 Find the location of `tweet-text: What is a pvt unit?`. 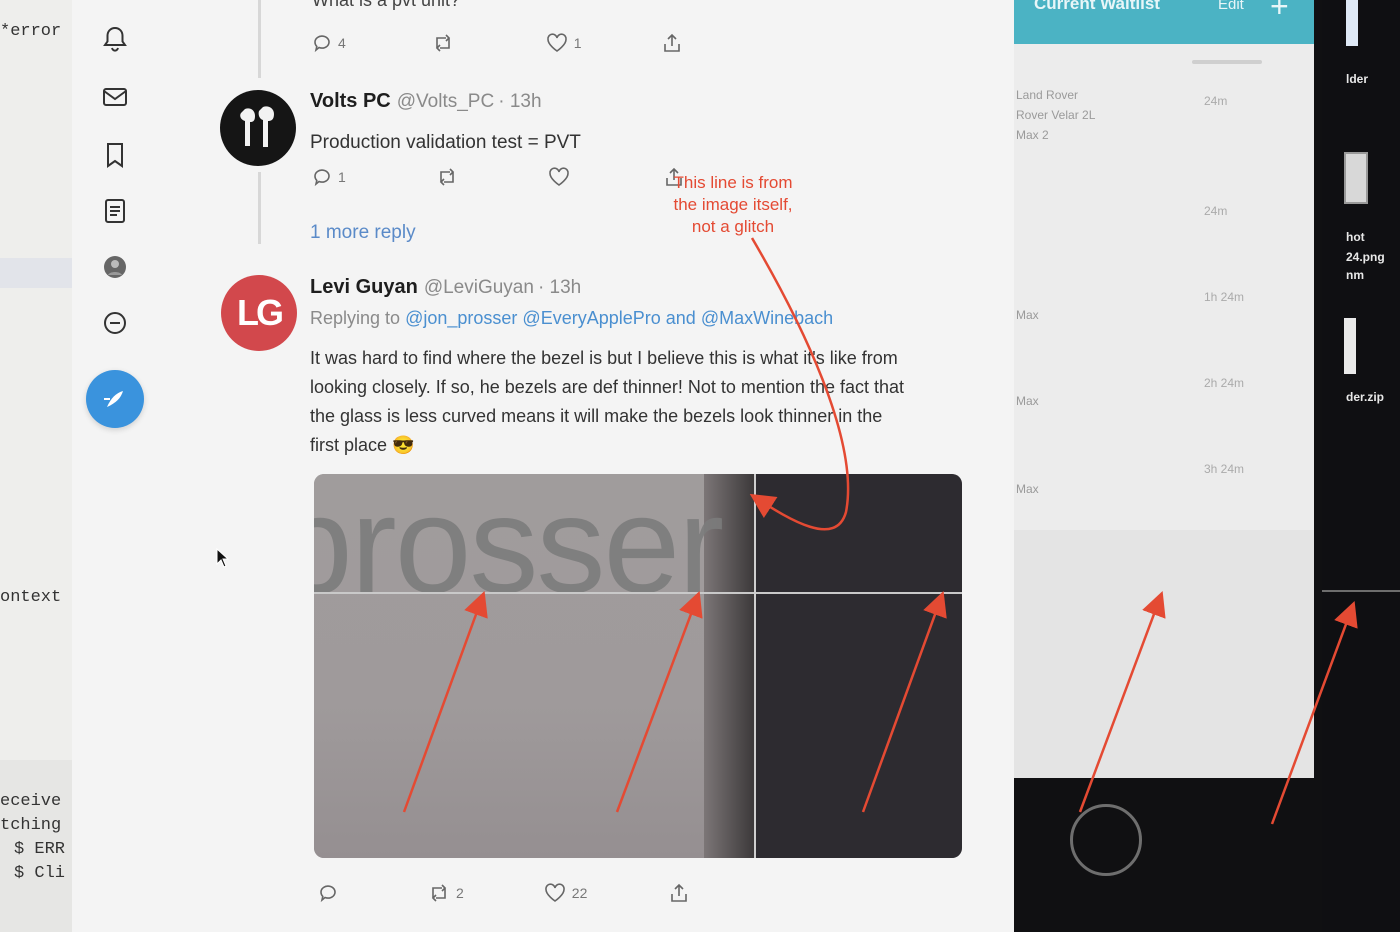

tweet-text: What is a pvt unit? is located at coordinates (386, 5).